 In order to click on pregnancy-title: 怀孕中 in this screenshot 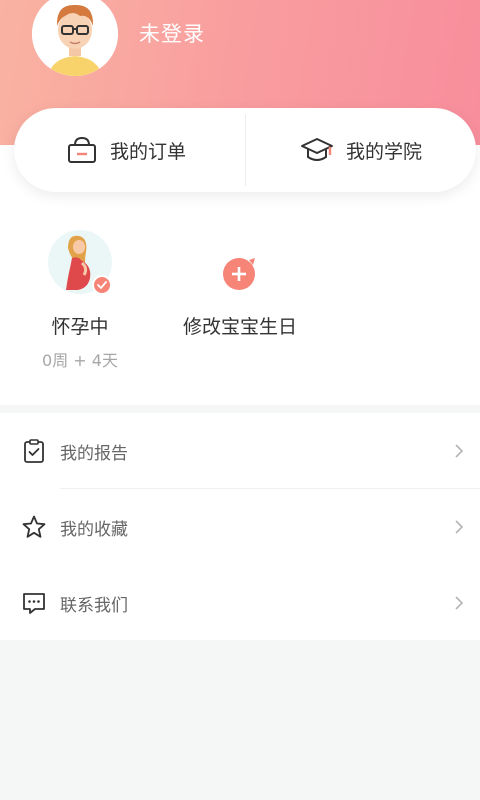, I will do `click(80, 327)`.